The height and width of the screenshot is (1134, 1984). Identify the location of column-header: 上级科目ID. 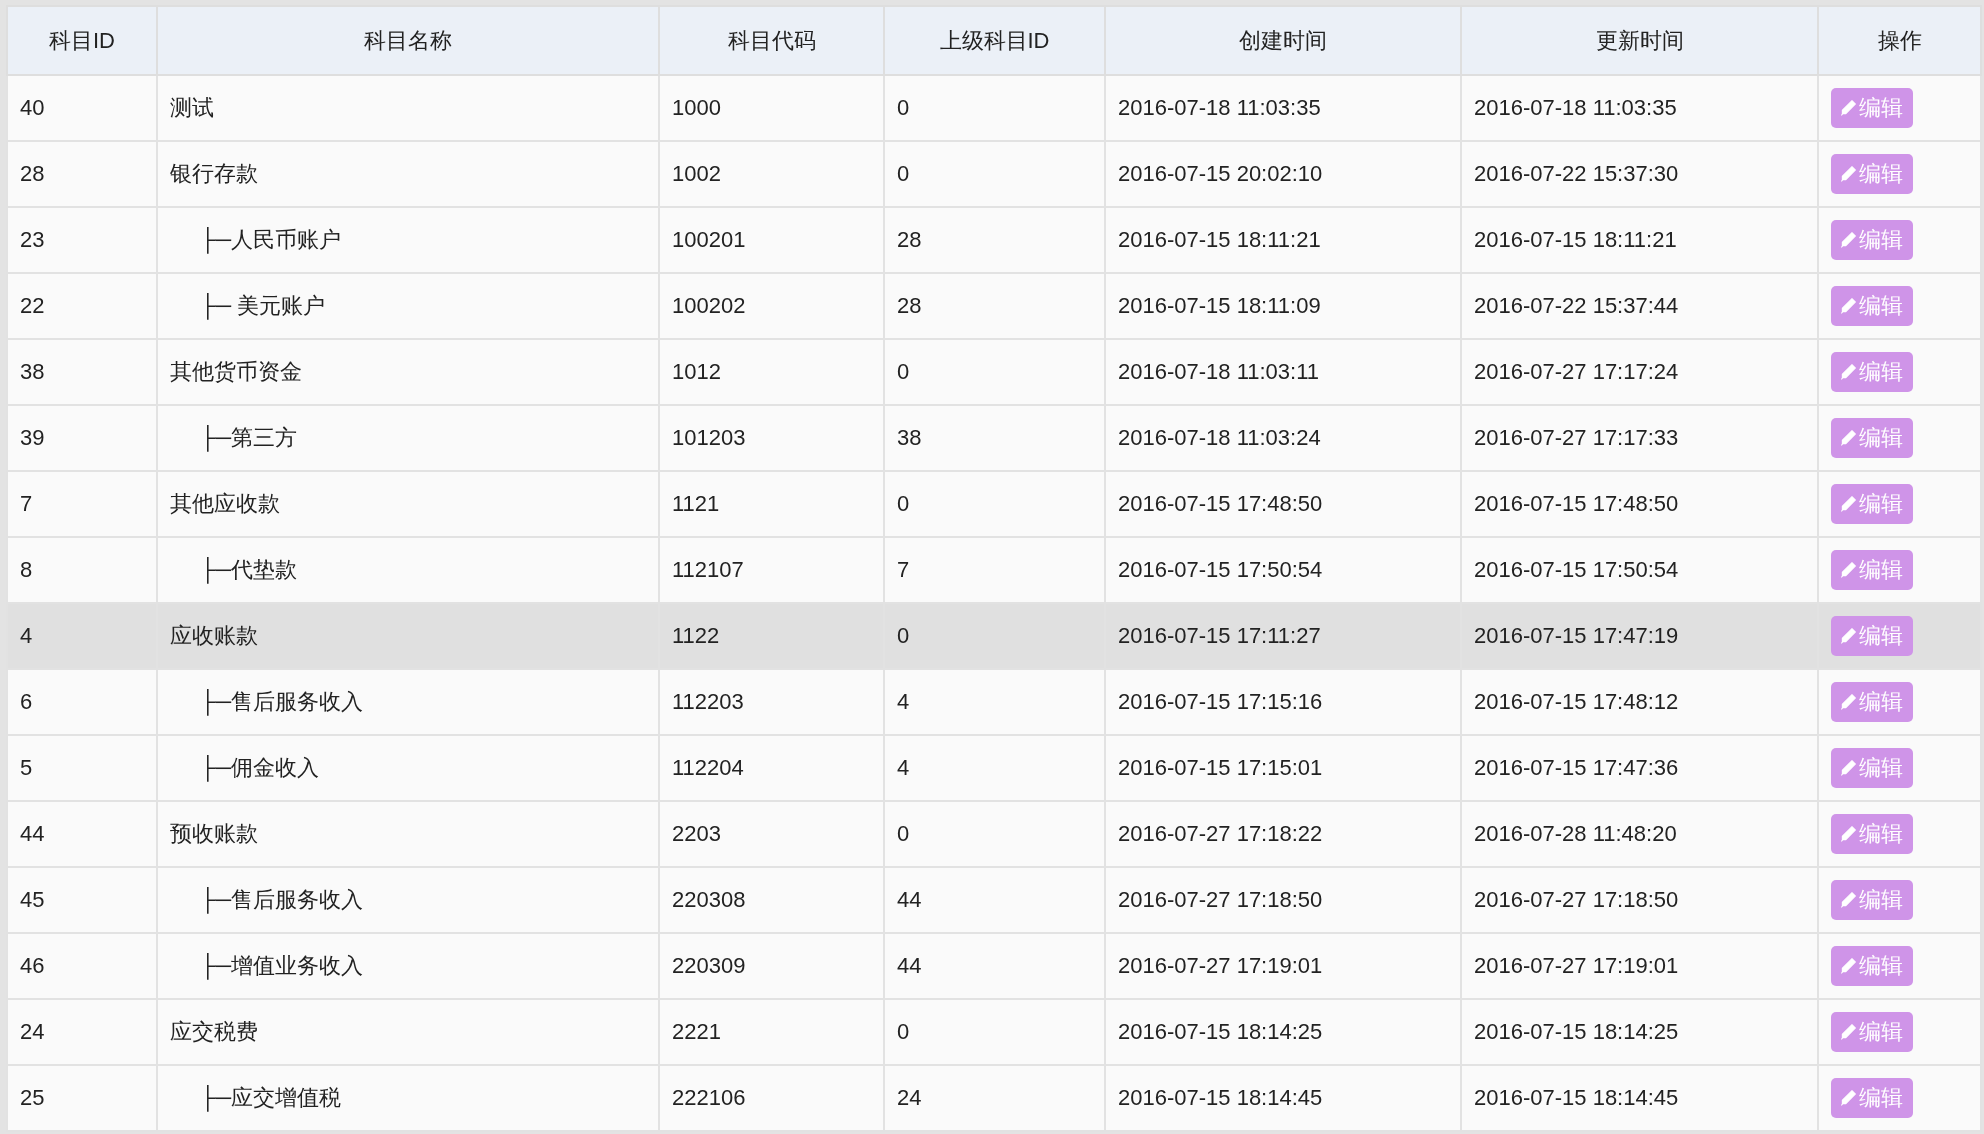
(994, 40).